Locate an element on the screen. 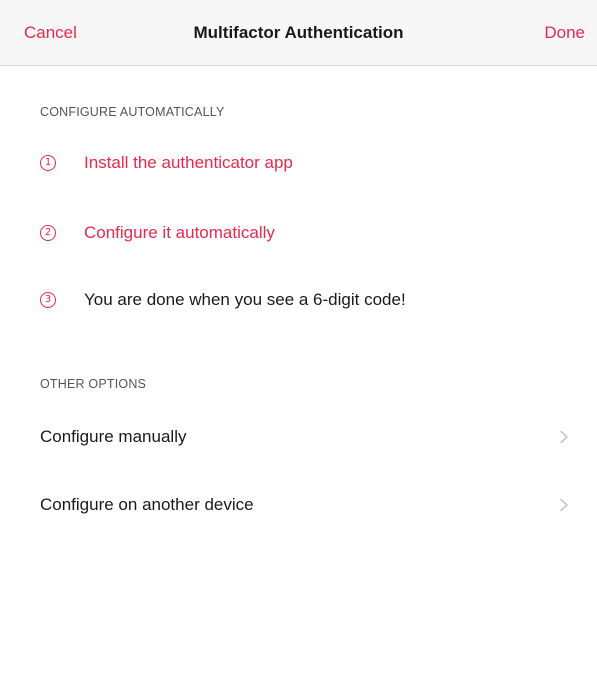  page-title: Multifactor Authentication is located at coordinates (298, 32).